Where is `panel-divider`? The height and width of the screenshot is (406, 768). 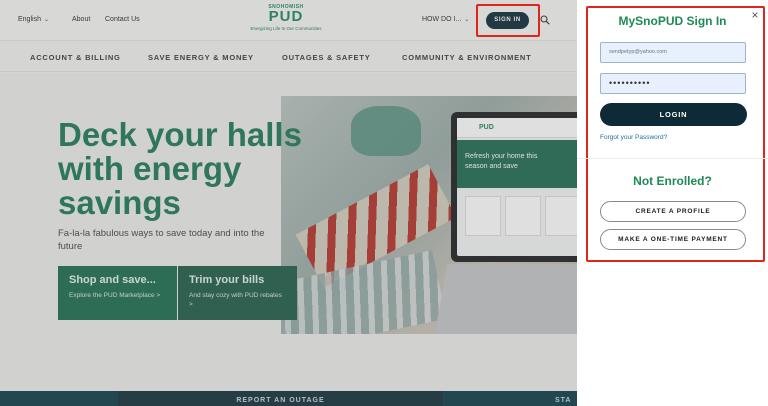 panel-divider is located at coordinates (672, 158).